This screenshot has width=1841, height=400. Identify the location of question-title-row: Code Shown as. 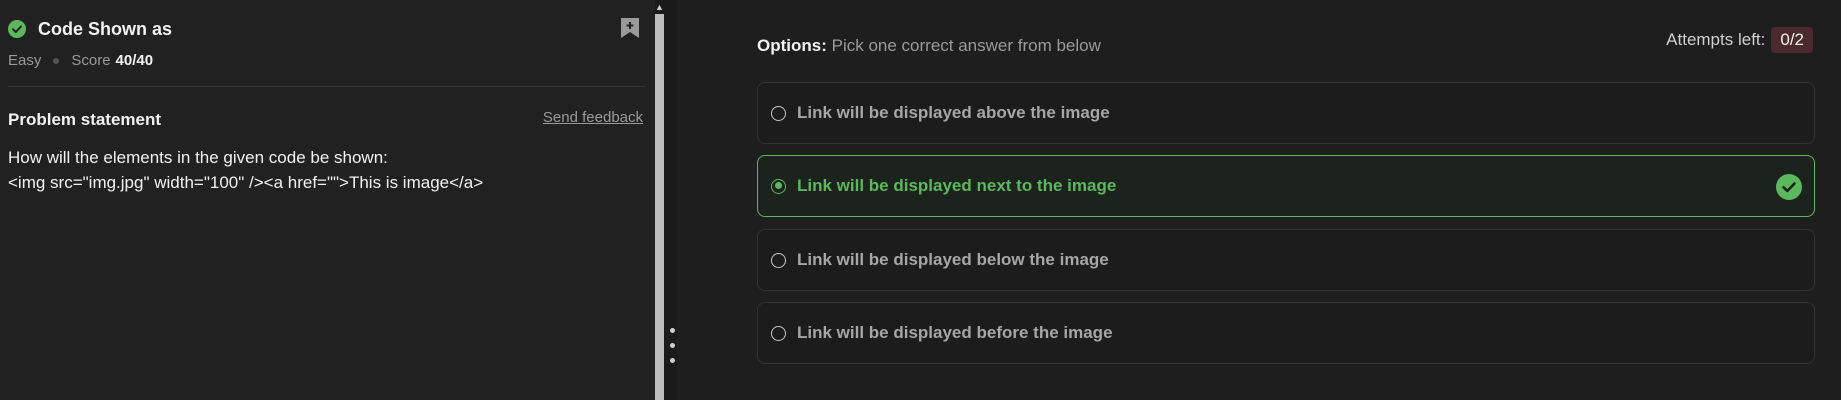
(90, 29).